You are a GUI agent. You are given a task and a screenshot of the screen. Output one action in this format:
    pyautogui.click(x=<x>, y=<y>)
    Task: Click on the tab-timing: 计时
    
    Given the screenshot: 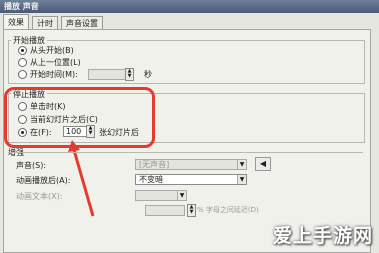 What is the action you would take?
    pyautogui.click(x=45, y=23)
    